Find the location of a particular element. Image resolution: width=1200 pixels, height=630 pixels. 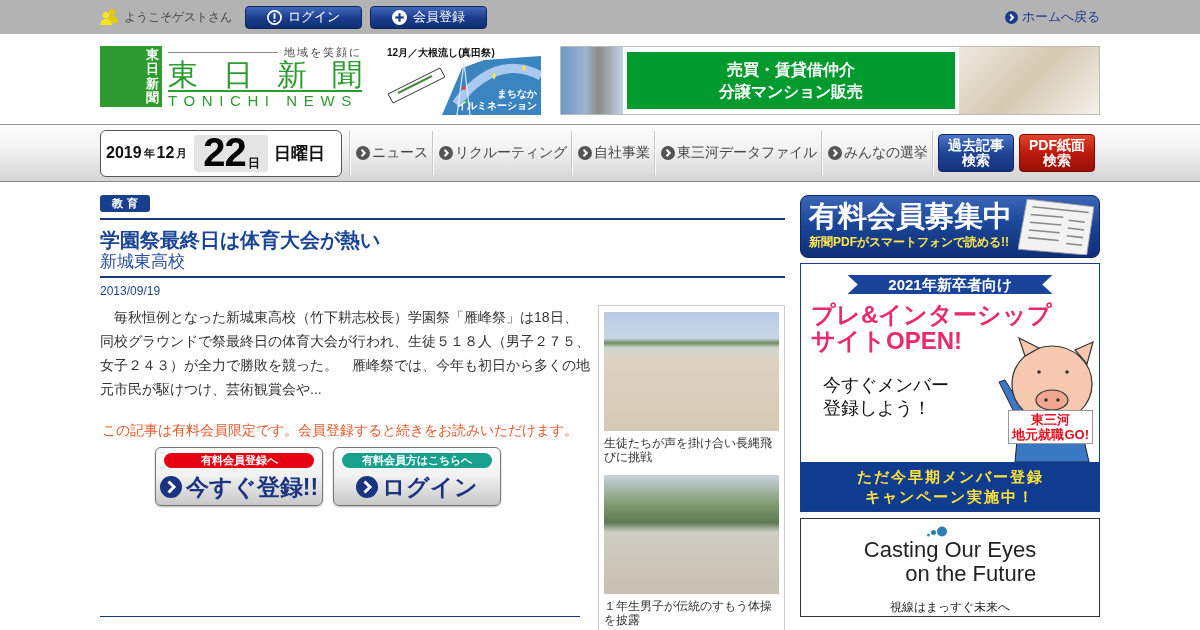

ribbon-heading: 2021年新卒者向け is located at coordinates (950, 284).